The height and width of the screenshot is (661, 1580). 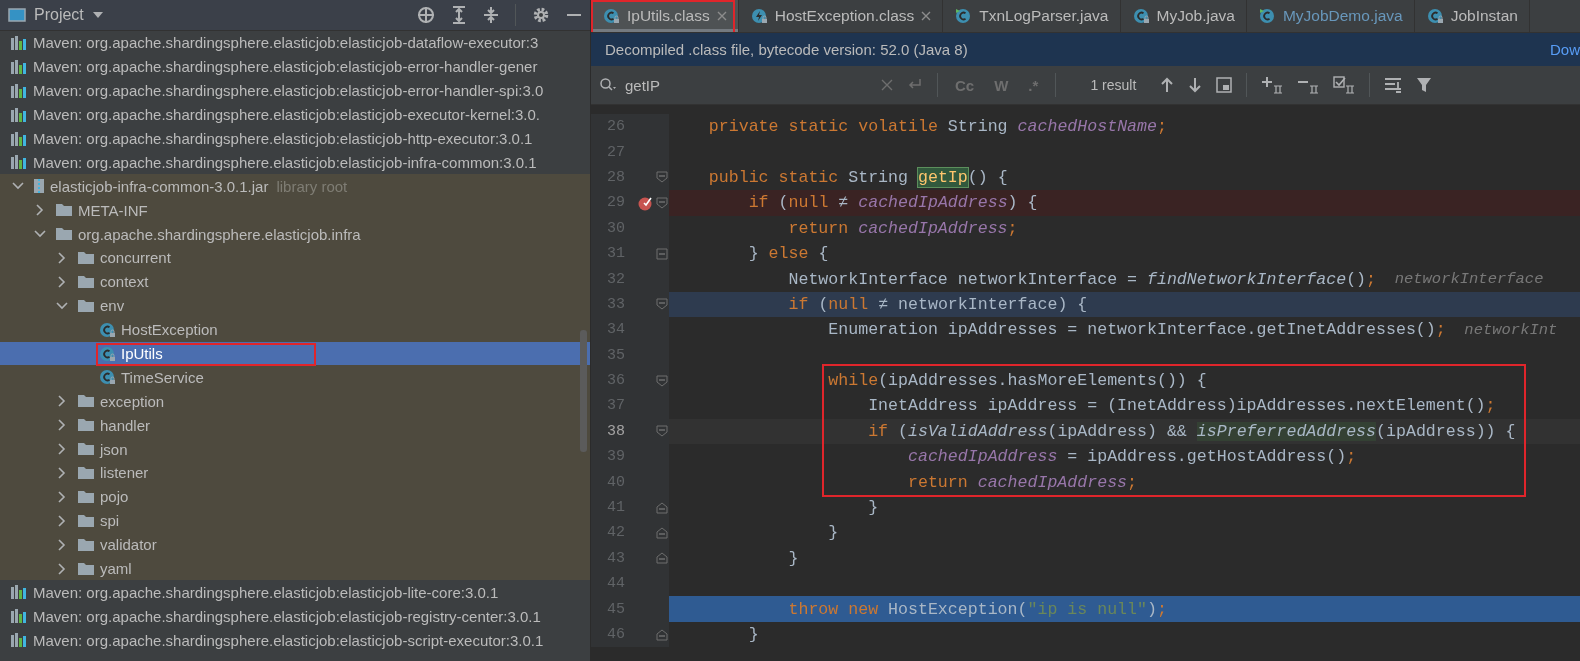 What do you see at coordinates (541, 15) in the screenshot?
I see `settings-icon` at bounding box center [541, 15].